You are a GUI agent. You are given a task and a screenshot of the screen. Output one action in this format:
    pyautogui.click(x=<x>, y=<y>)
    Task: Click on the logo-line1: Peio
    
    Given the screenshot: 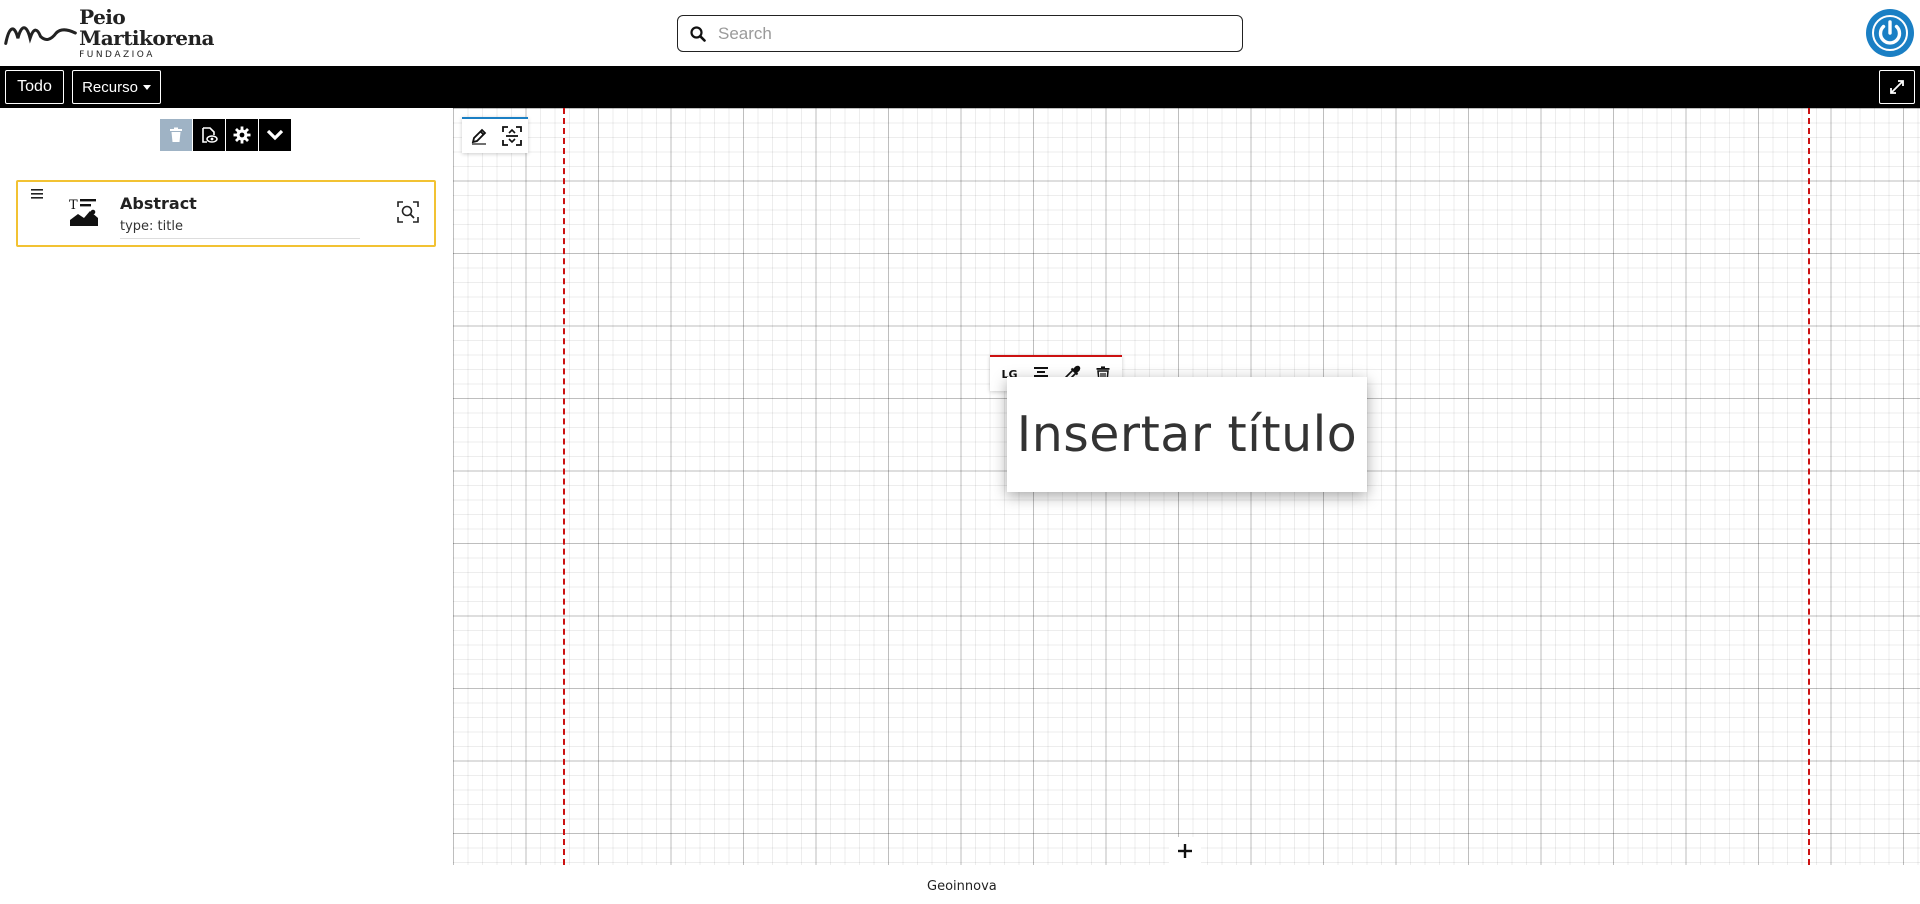 What is the action you would take?
    pyautogui.click(x=102, y=16)
    